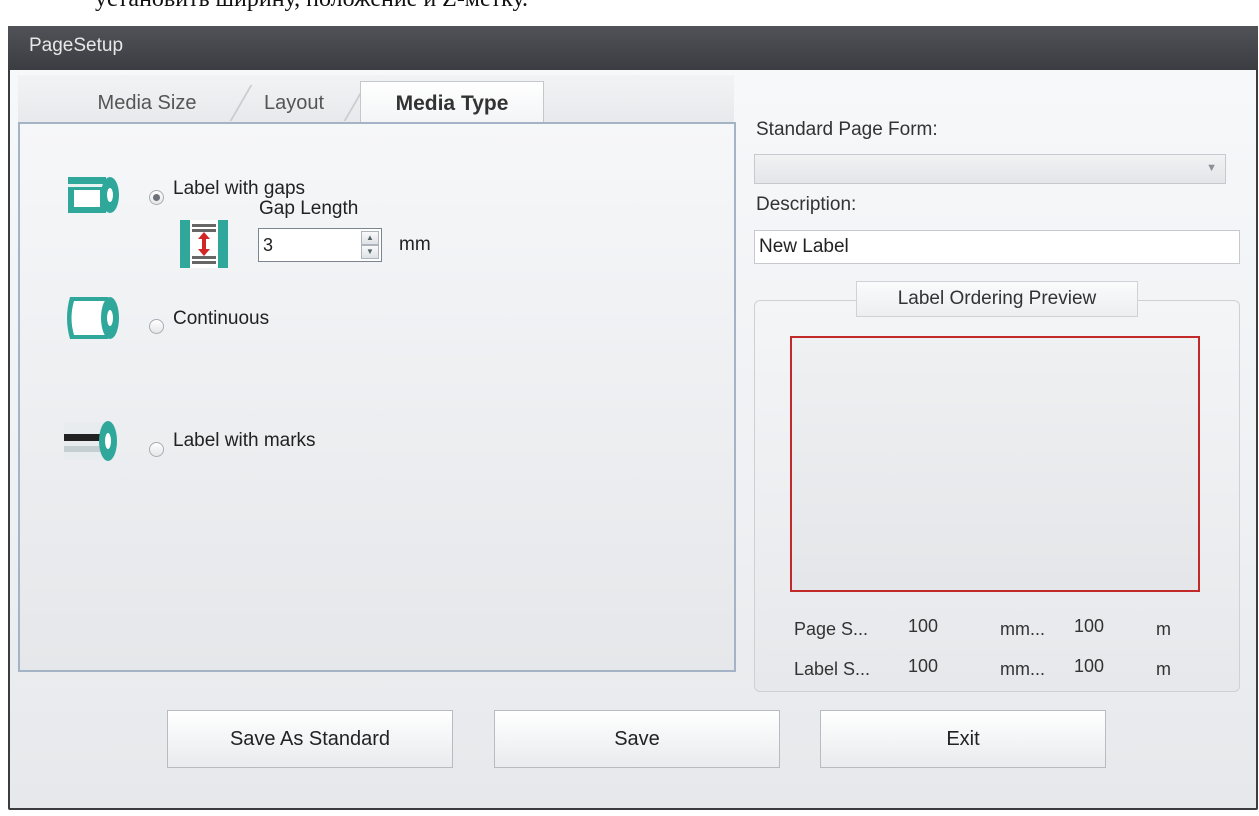  What do you see at coordinates (1211, 168) in the screenshot?
I see `chevron-down-icon: ▼` at bounding box center [1211, 168].